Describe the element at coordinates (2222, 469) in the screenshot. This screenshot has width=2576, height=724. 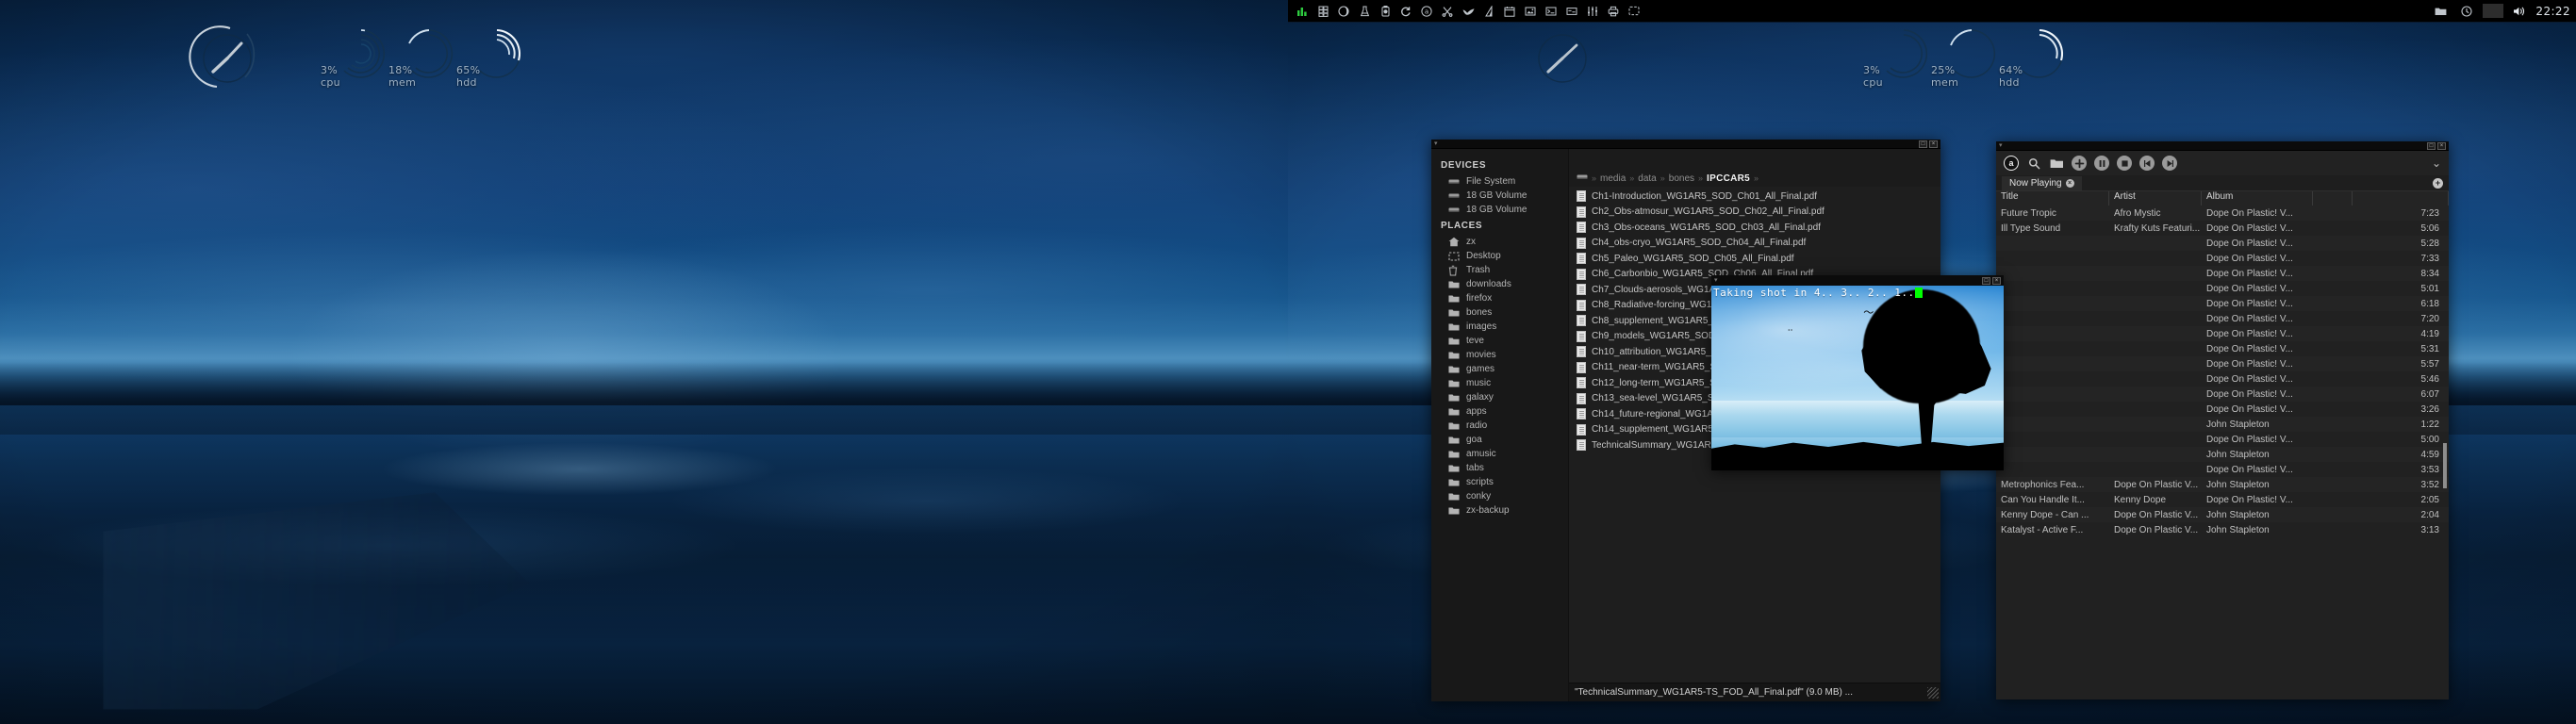
I see `playlist-row: Dope On Plastic! V... 3:53` at that location.